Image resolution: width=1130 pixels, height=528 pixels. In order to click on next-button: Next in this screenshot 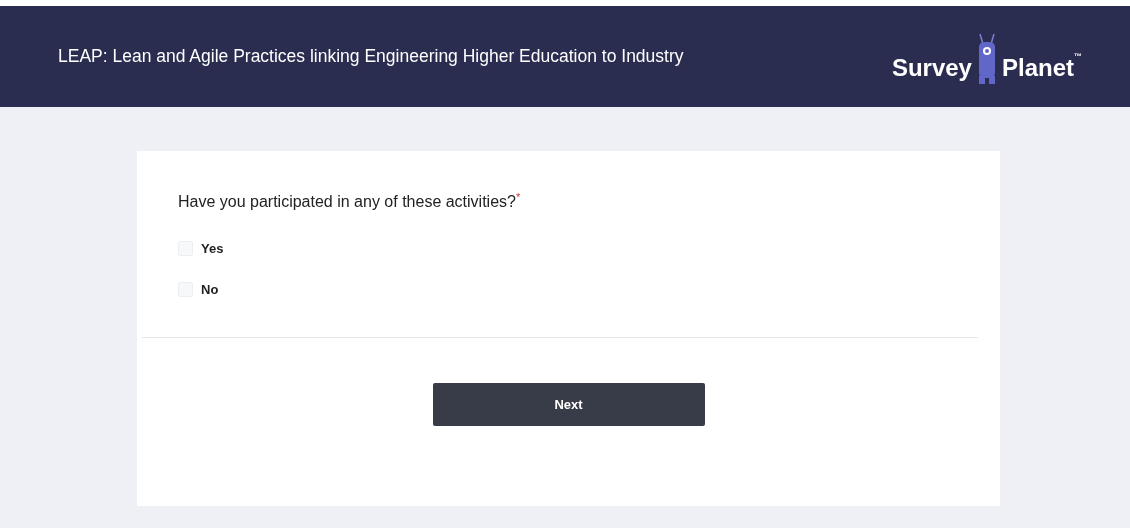, I will do `click(568, 405)`.